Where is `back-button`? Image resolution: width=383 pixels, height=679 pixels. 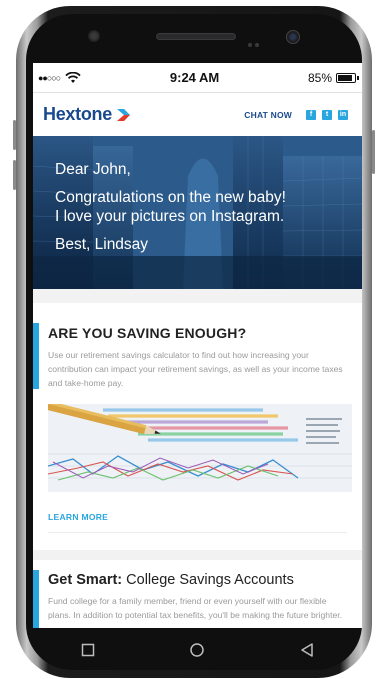 back-button is located at coordinates (307, 650).